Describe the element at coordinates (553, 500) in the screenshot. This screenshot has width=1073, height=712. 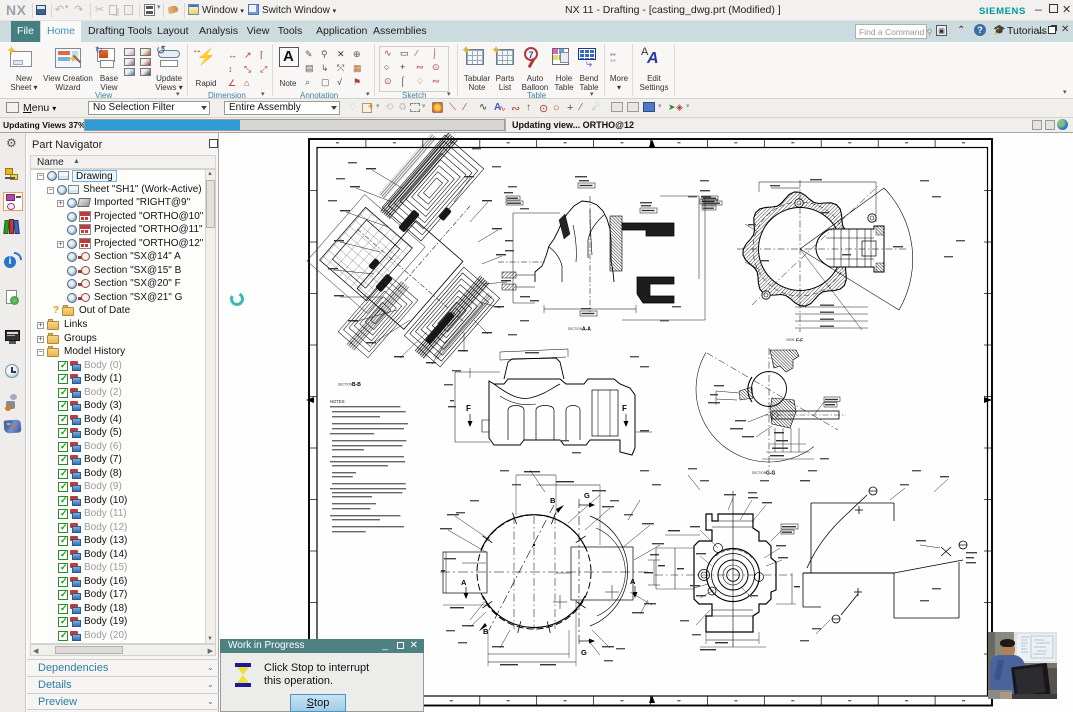
I see `svg-text: B` at that location.